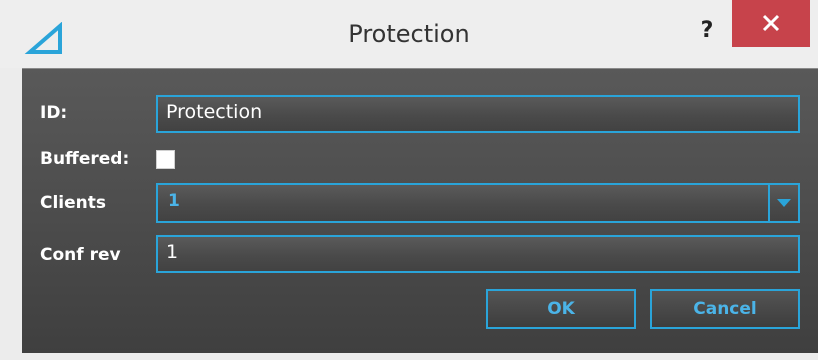  I want to click on buffered-label: Buffered:, so click(85, 159).